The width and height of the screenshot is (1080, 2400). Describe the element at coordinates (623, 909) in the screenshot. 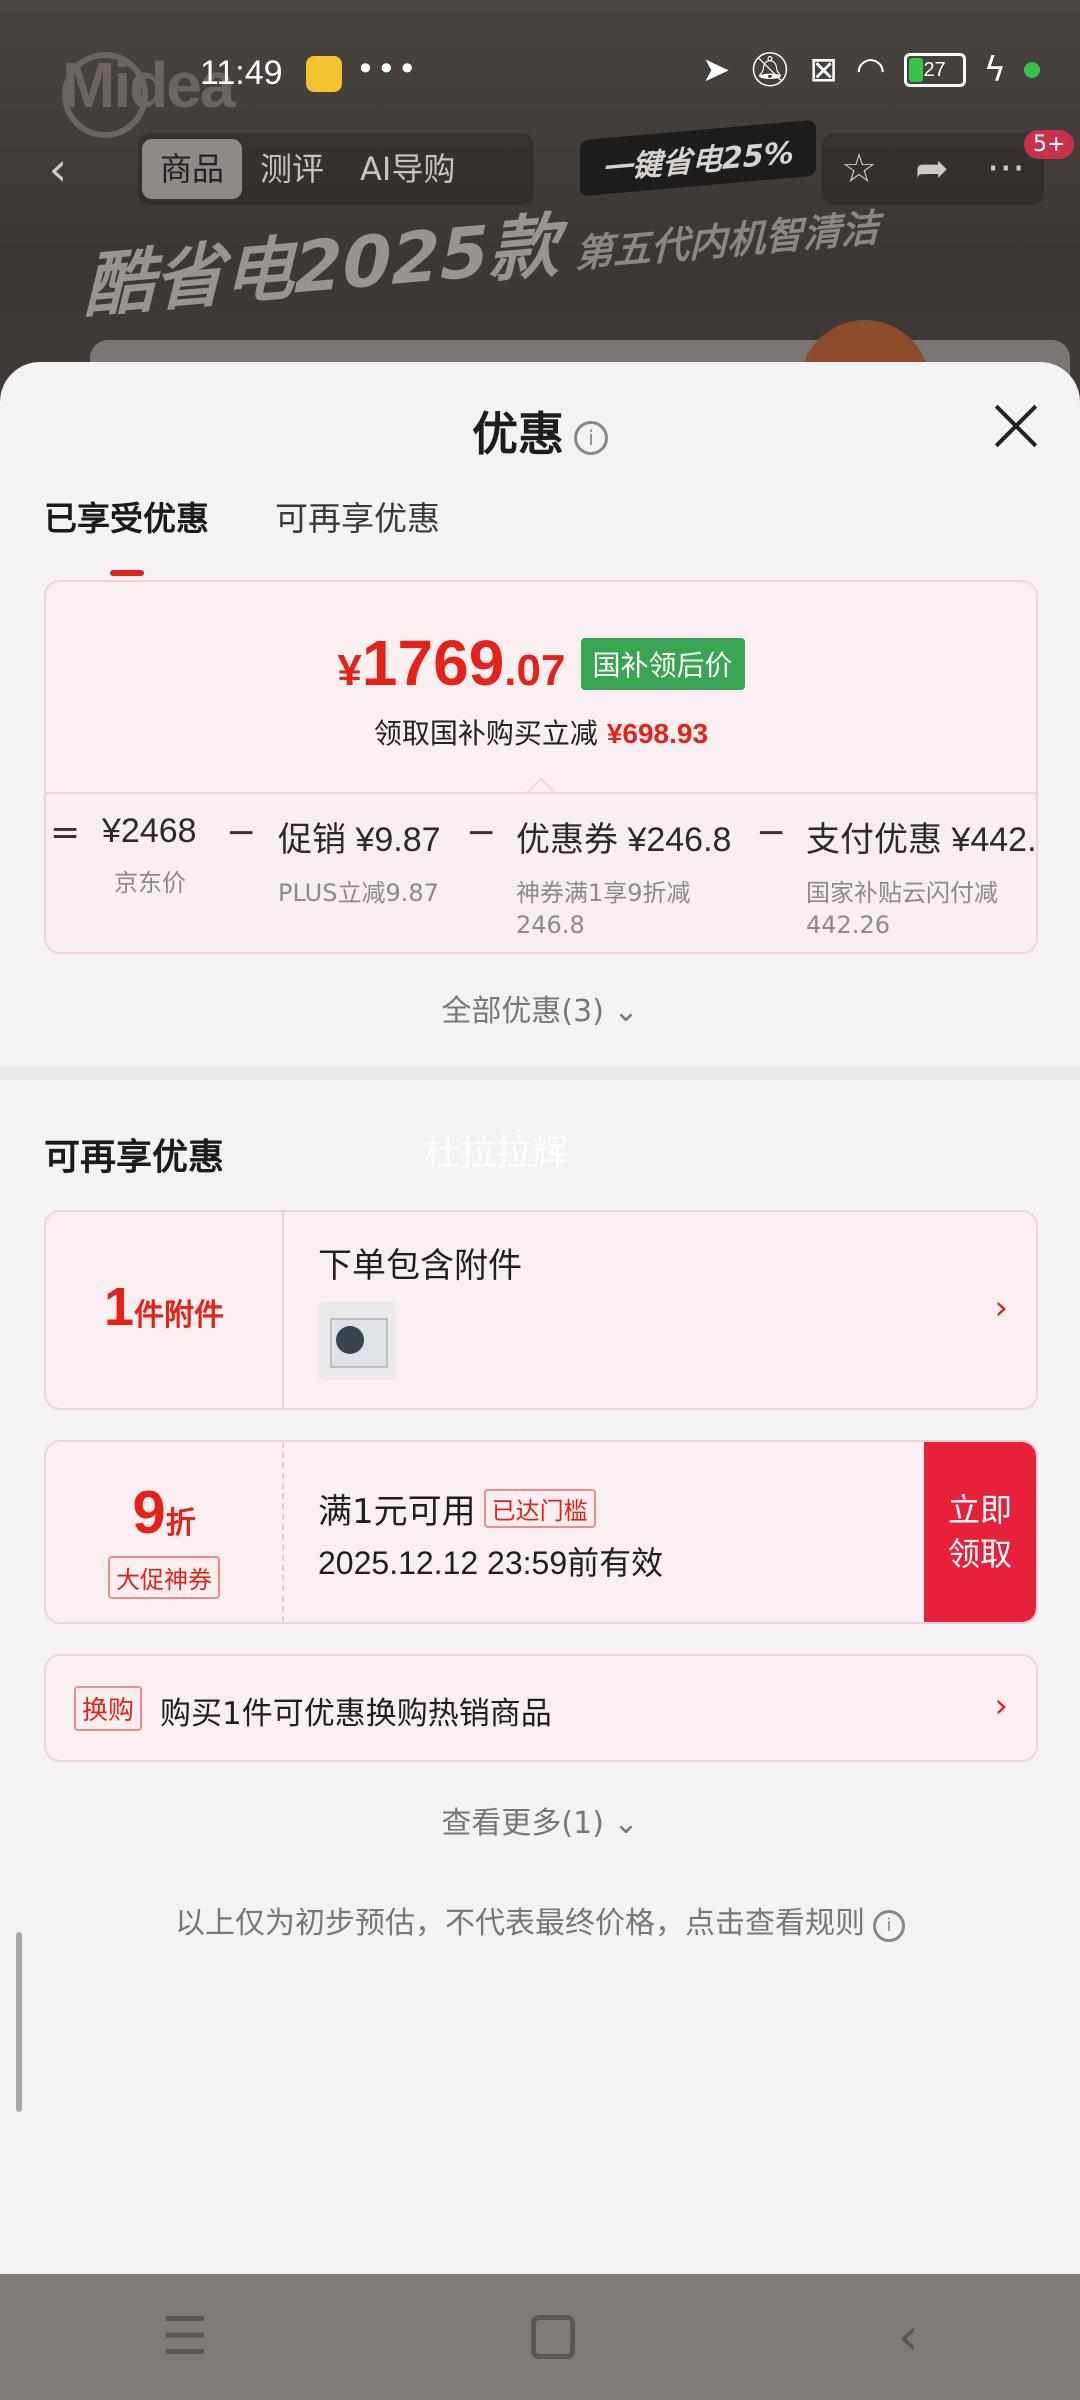

I see `breakdown-desc: 神券满1享9折减 246.8` at that location.